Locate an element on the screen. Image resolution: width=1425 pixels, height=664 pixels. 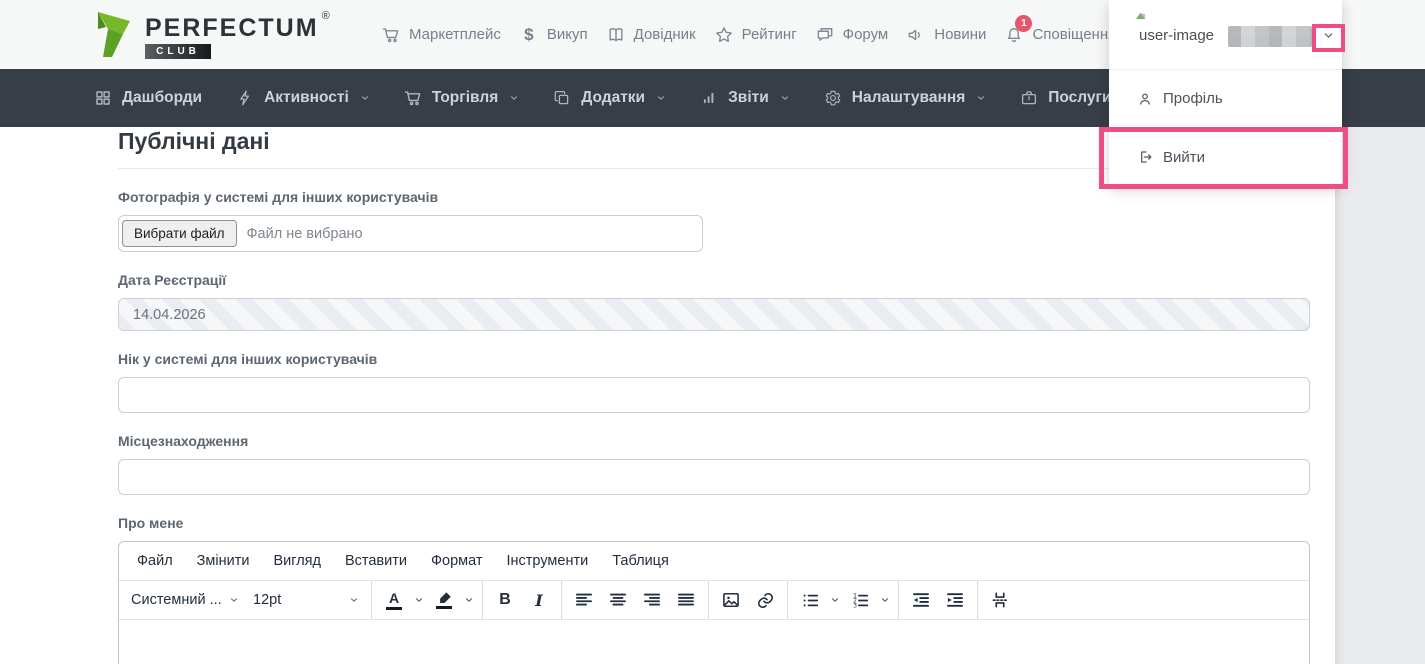
italic-icon: I is located at coordinates (539, 600).